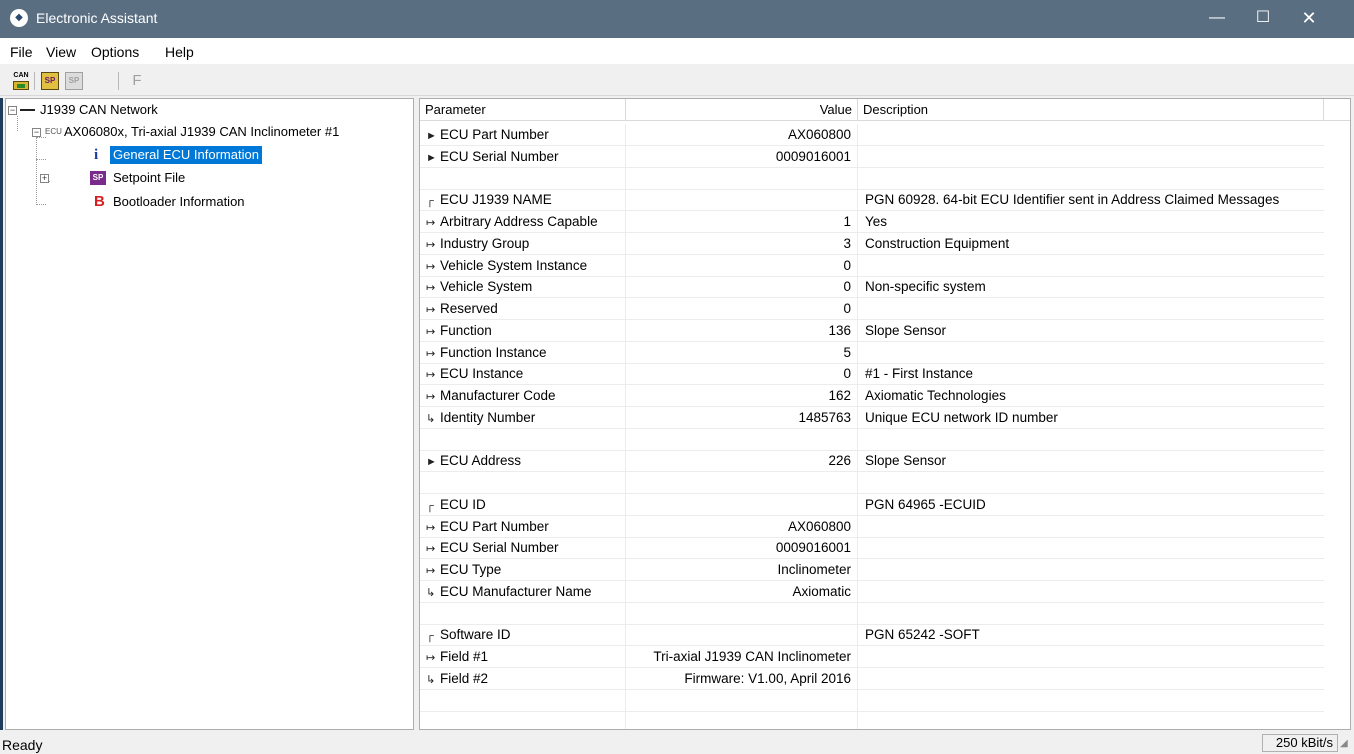 This screenshot has height=754, width=1354. I want to click on table-row: ↦ Function 136 Slope Sensor, so click(872, 330).